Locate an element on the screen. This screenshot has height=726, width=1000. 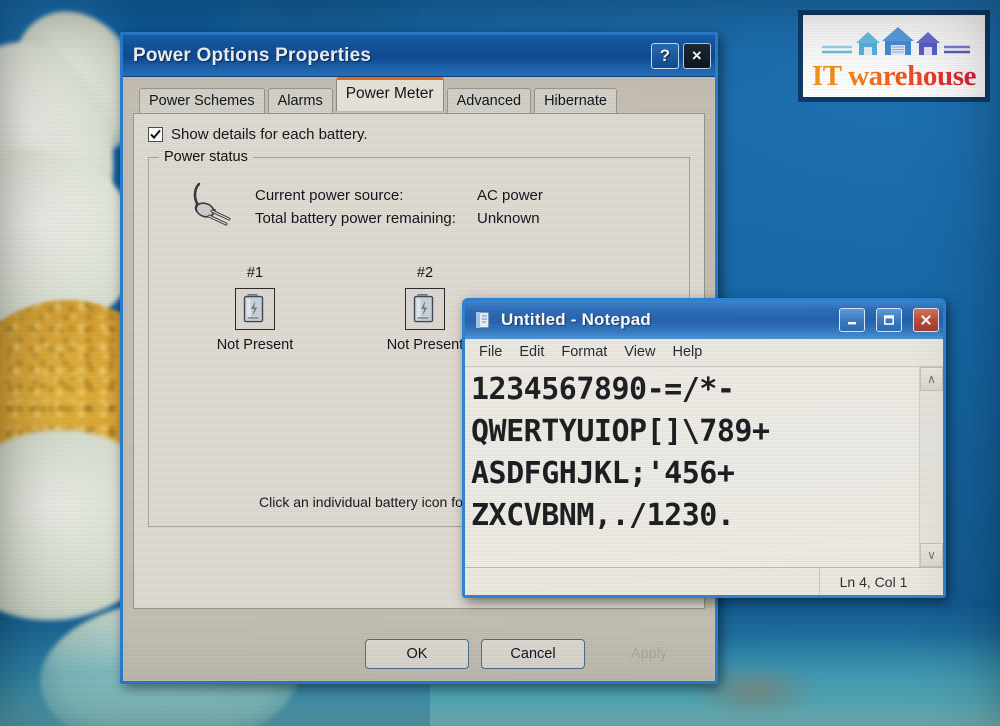
notepad-menubar: File Edit Format View Help is located at coordinates (704, 353).